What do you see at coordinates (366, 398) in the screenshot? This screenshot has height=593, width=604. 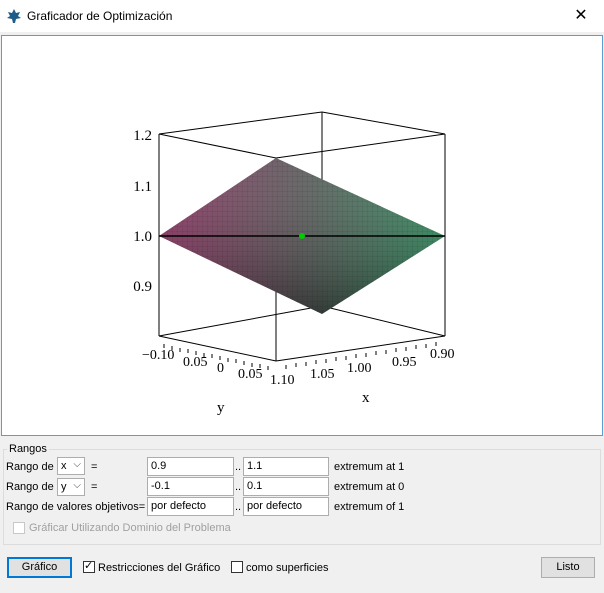 I see `x-axis-label: x` at bounding box center [366, 398].